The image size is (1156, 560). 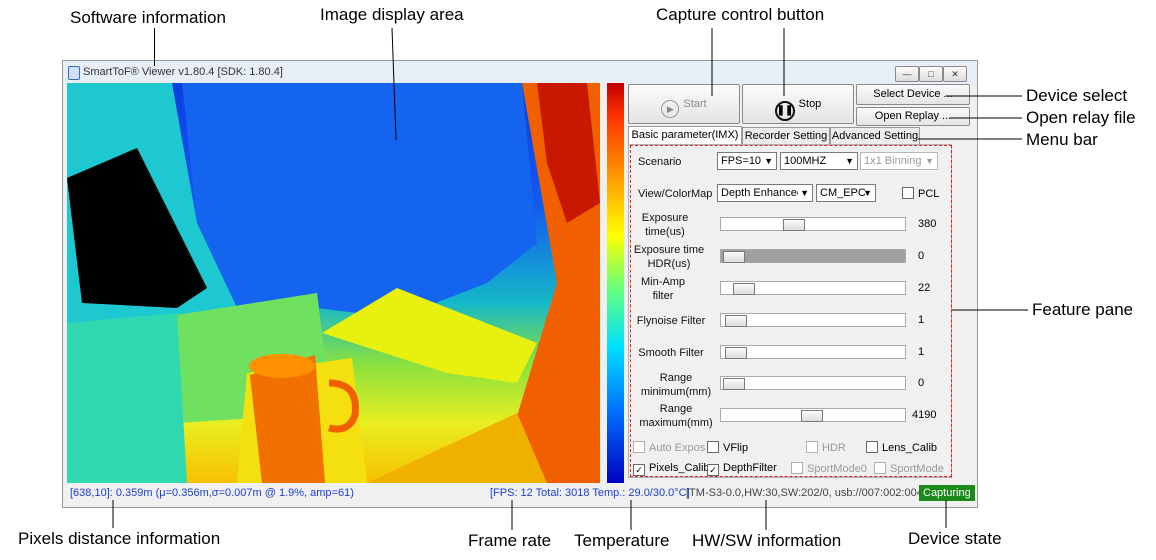 I want to click on fps-select: FPS=10 ▼, so click(x=747, y=161).